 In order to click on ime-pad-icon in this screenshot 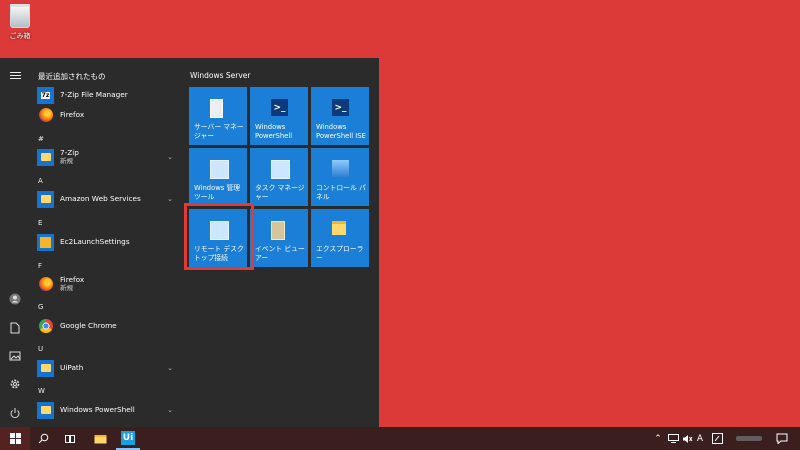, I will do `click(717, 438)`.